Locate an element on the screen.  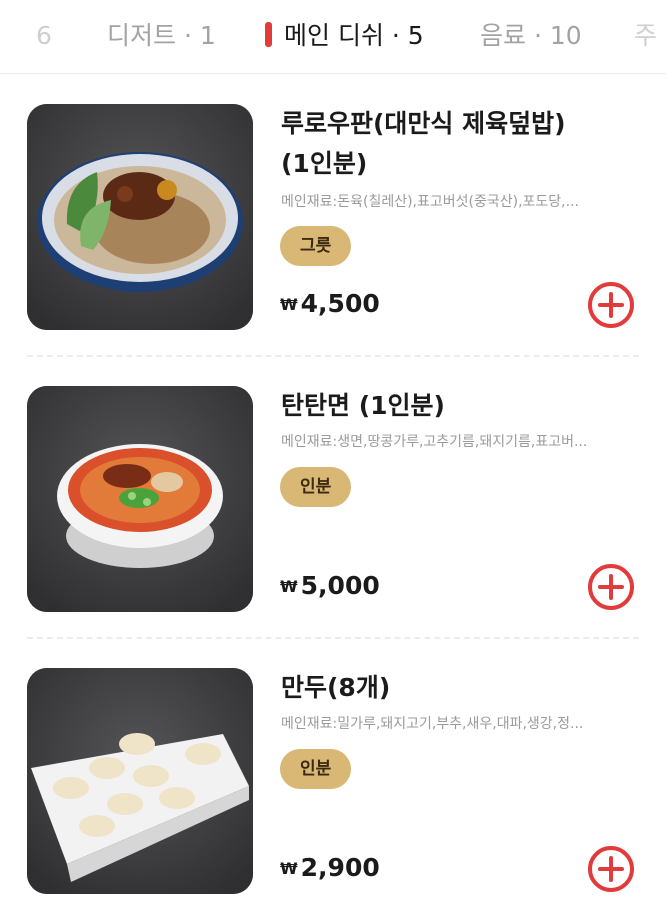
tab-next: 주 is located at coordinates (645, 36).